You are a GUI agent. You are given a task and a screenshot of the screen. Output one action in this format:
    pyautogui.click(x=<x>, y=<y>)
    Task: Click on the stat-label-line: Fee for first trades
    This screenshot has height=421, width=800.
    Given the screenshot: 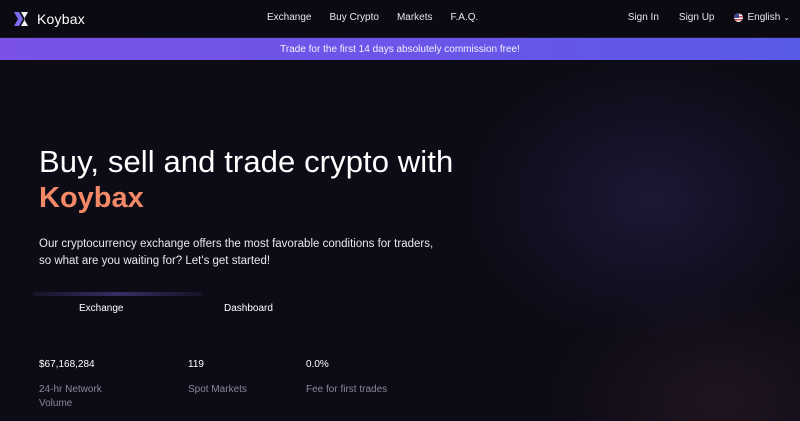 What is the action you would take?
    pyautogui.click(x=347, y=389)
    